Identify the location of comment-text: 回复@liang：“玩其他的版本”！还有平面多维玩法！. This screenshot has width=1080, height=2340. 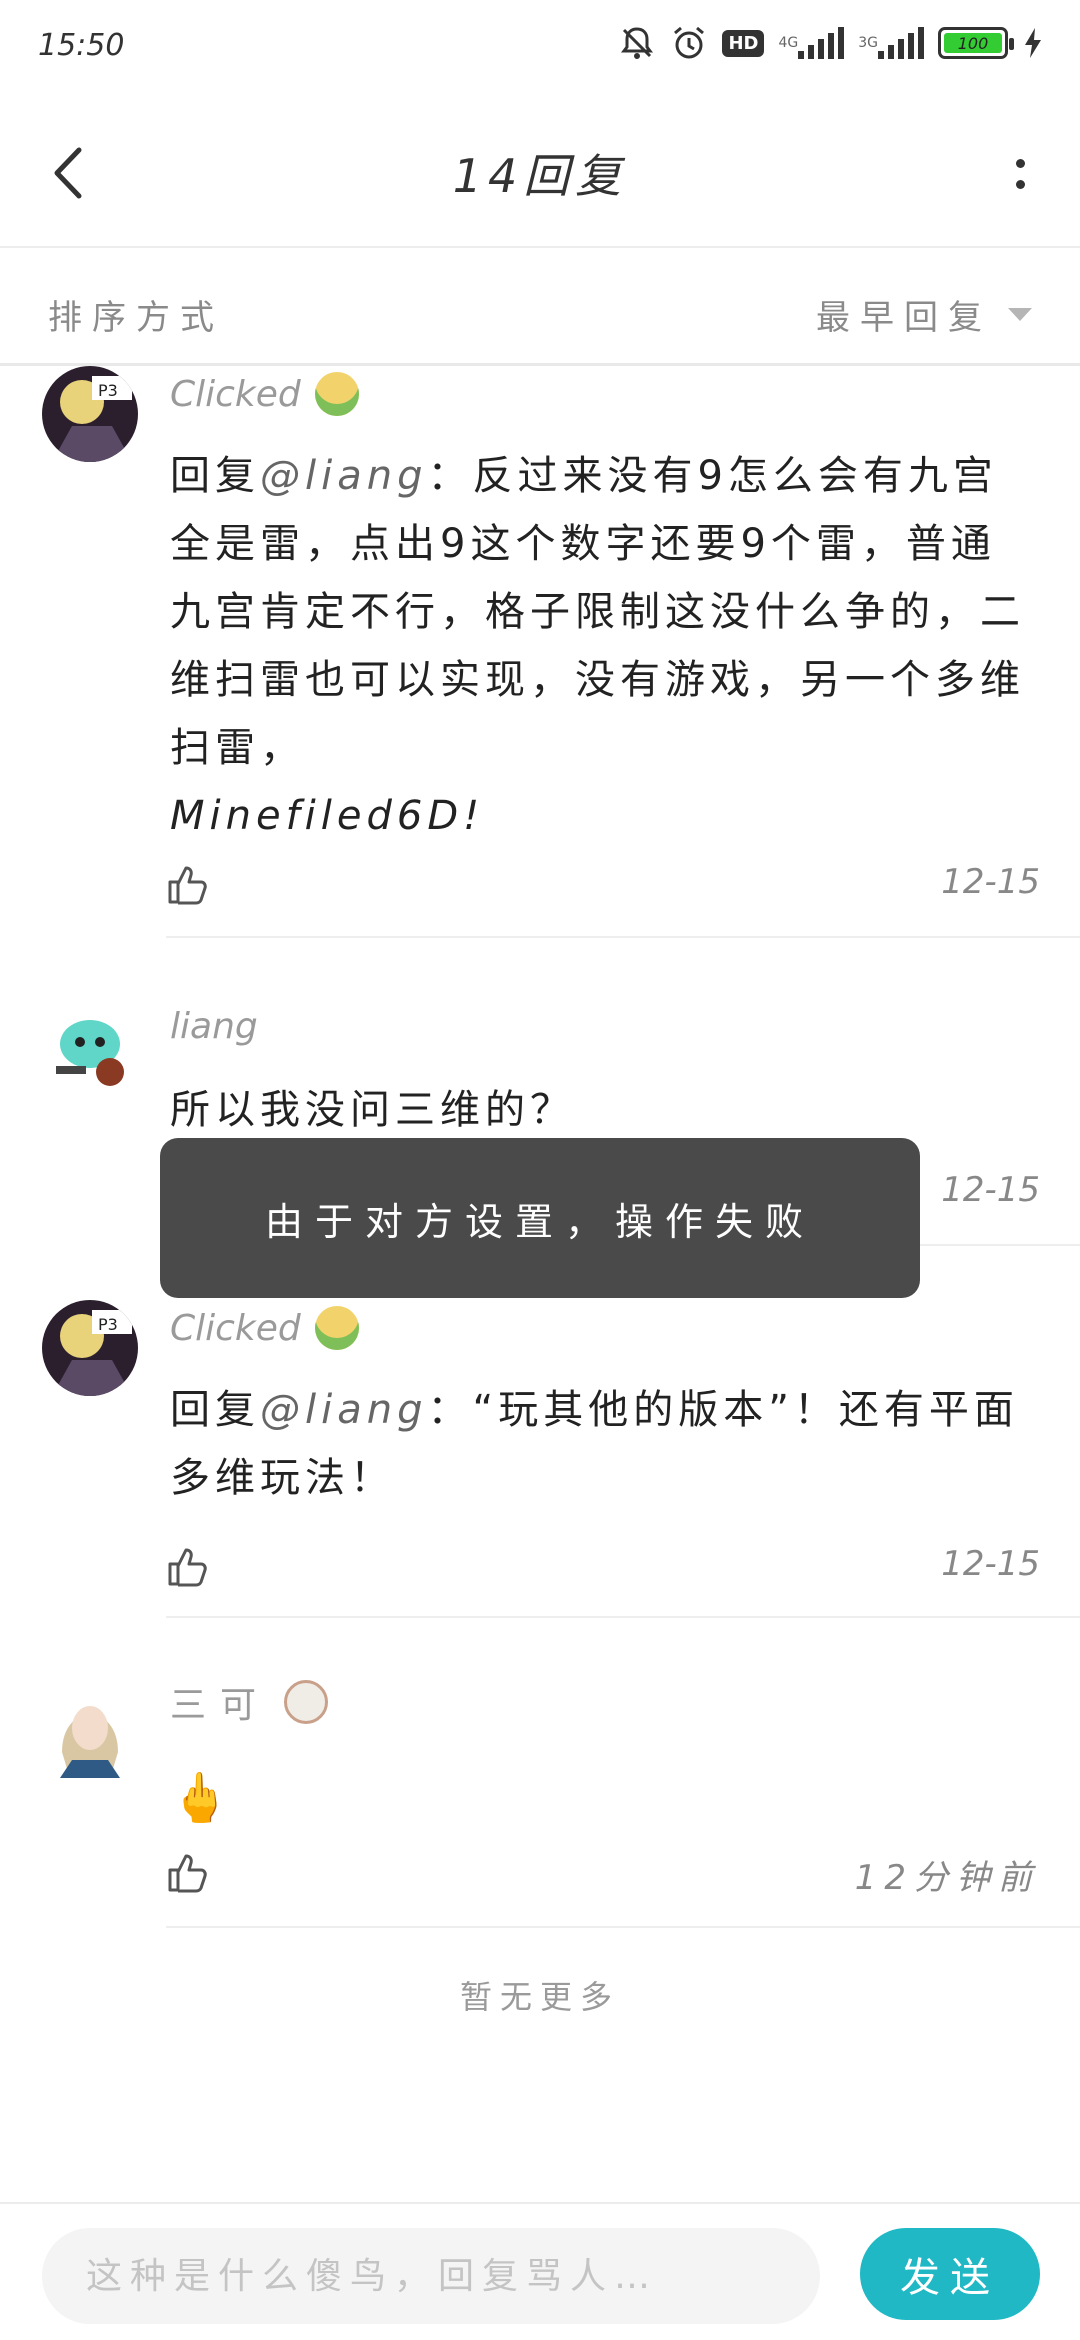
(600, 1444).